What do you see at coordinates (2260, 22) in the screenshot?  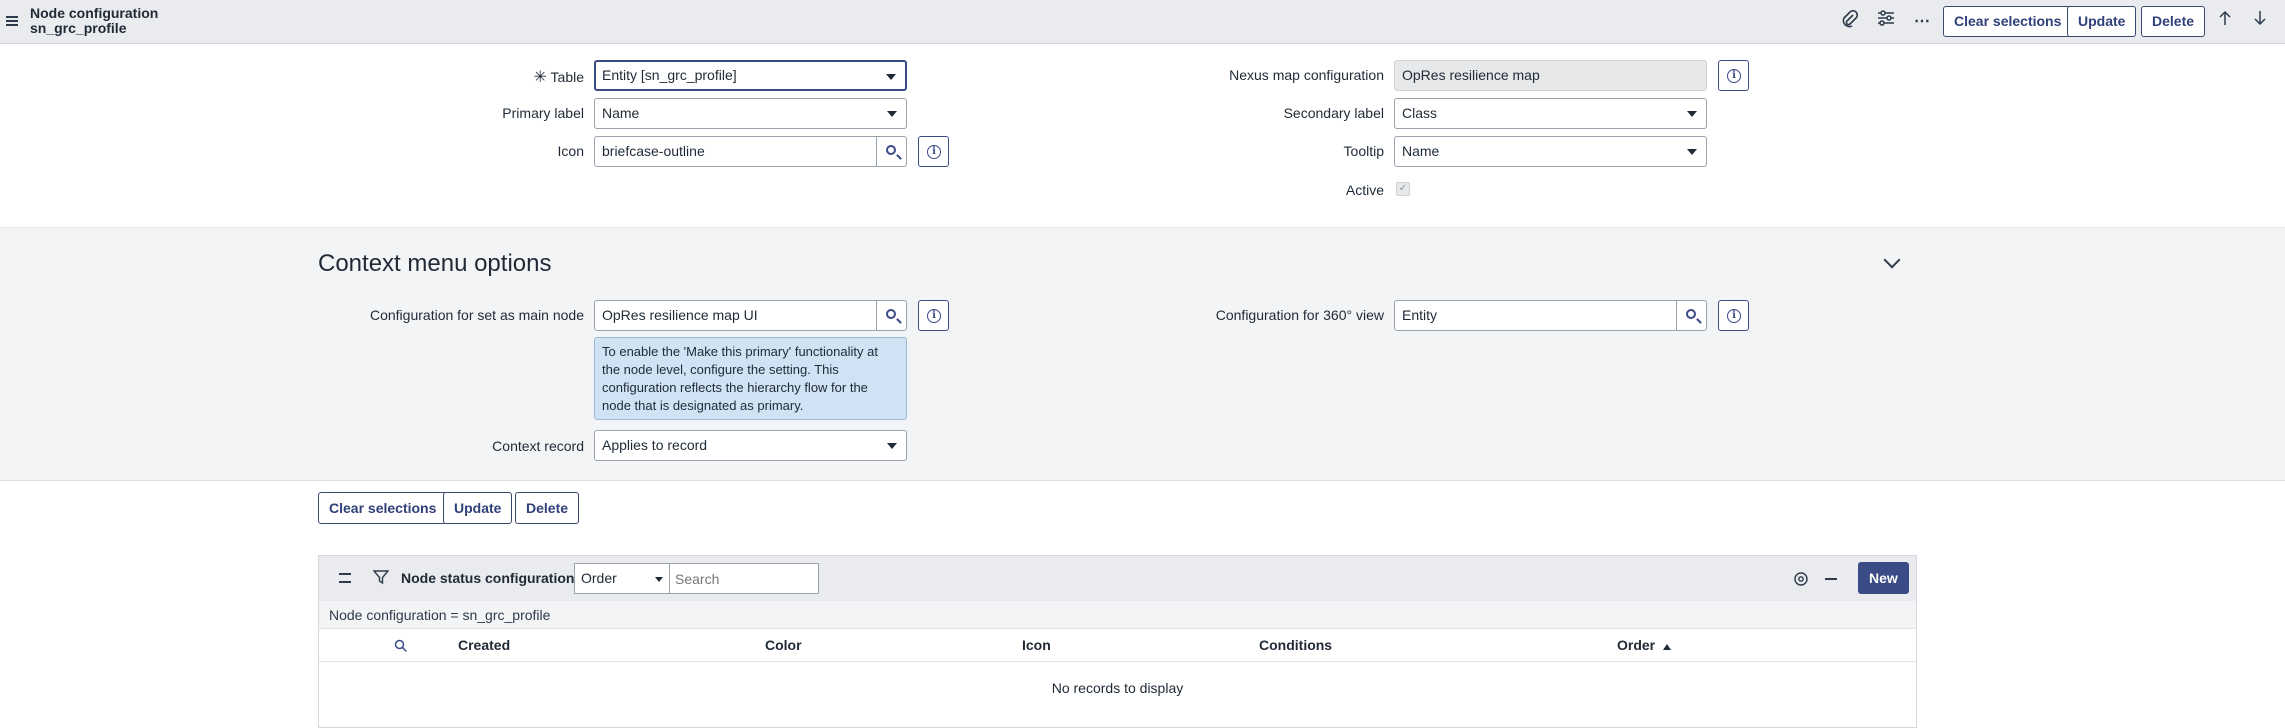 I see `arrow-down-icon` at bounding box center [2260, 22].